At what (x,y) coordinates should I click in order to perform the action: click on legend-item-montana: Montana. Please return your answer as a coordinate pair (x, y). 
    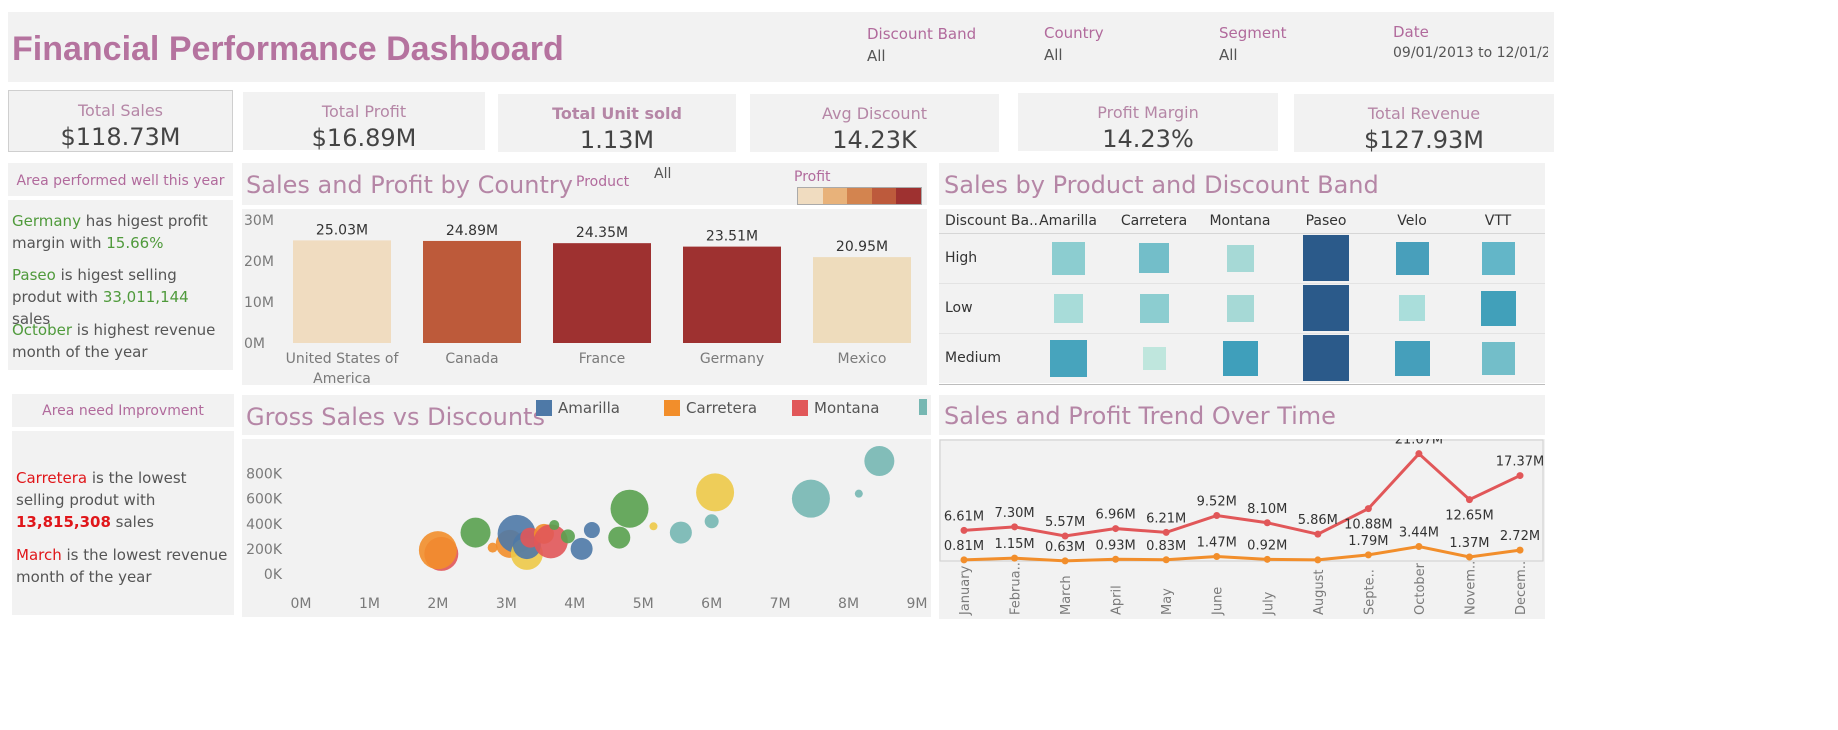
    Looking at the image, I should click on (835, 408).